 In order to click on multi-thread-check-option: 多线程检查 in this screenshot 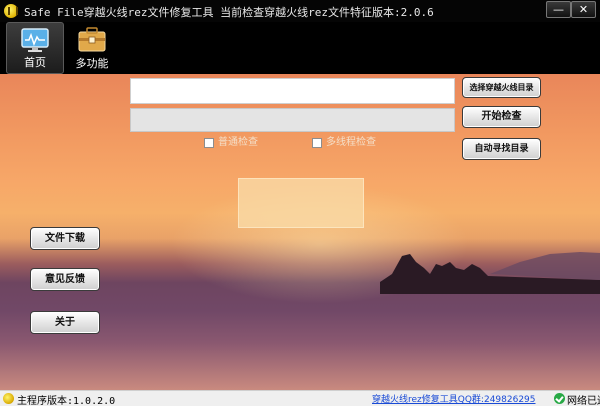, I will do `click(352, 143)`.